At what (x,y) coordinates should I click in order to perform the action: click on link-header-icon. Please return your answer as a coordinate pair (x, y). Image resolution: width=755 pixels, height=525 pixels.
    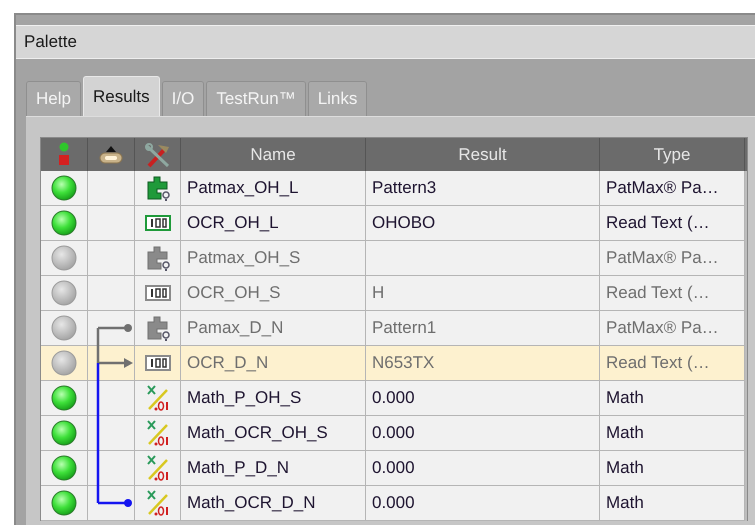
    Looking at the image, I should click on (111, 155).